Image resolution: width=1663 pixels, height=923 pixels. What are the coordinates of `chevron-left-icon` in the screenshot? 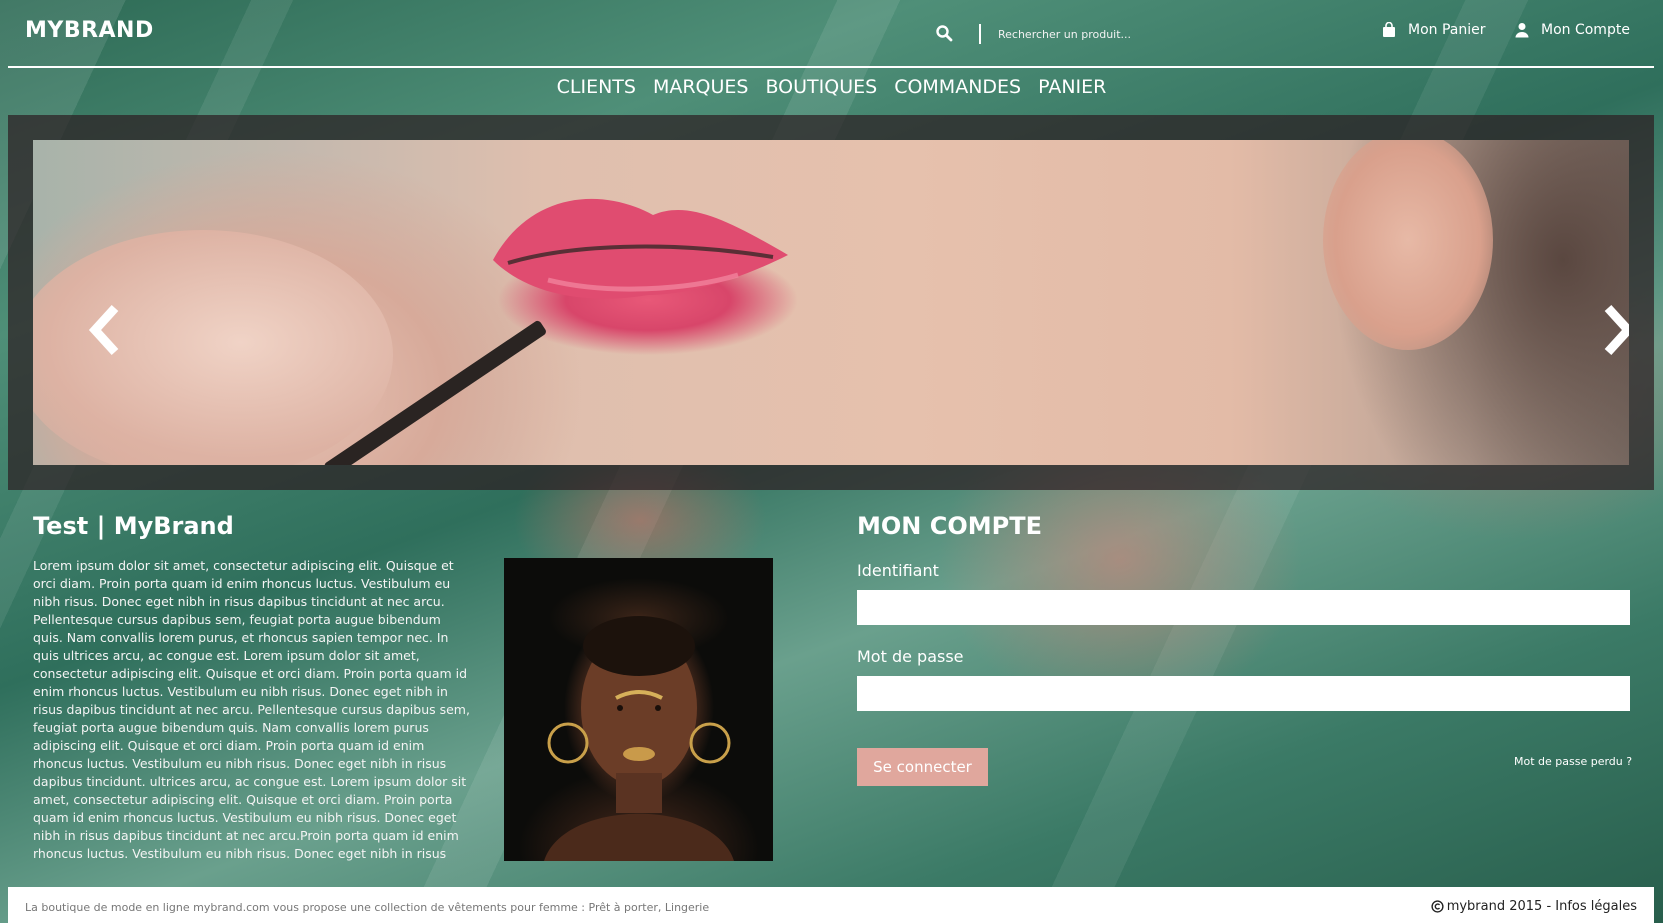 It's located at (105, 330).